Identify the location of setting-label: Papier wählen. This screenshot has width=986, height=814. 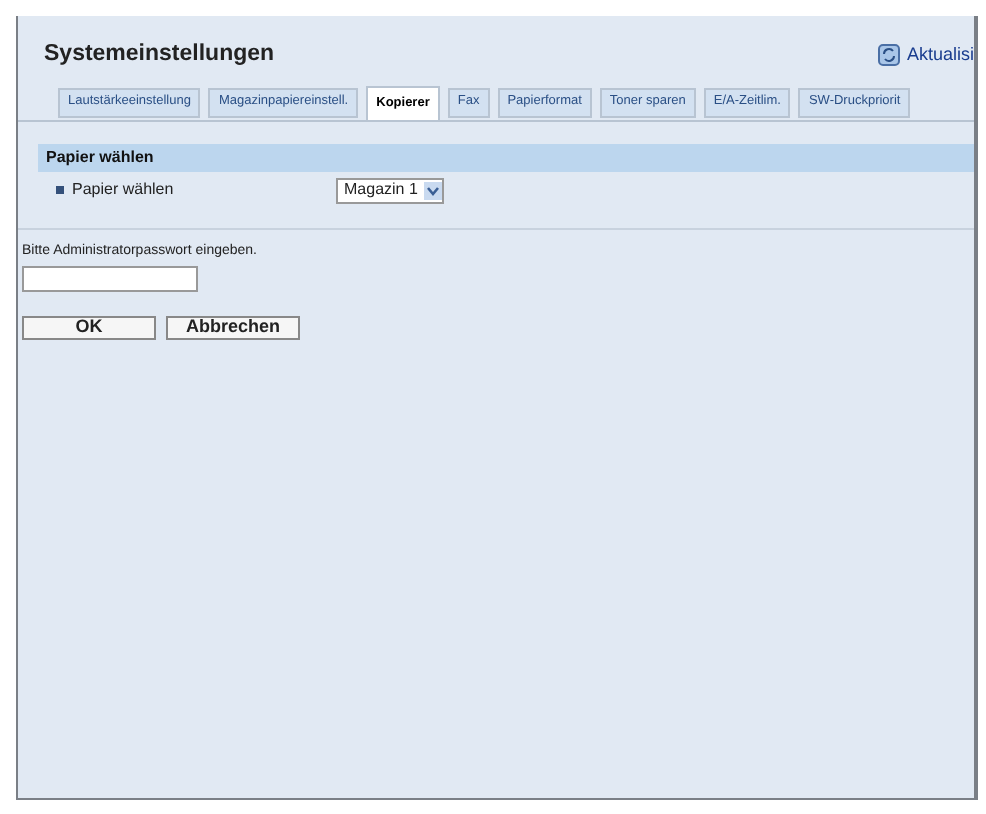
(124, 190).